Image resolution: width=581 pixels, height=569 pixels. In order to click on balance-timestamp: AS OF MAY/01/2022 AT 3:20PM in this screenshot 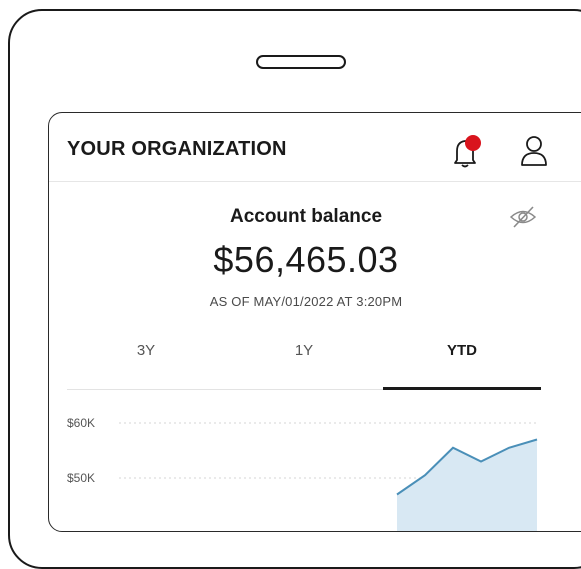, I will do `click(306, 301)`.